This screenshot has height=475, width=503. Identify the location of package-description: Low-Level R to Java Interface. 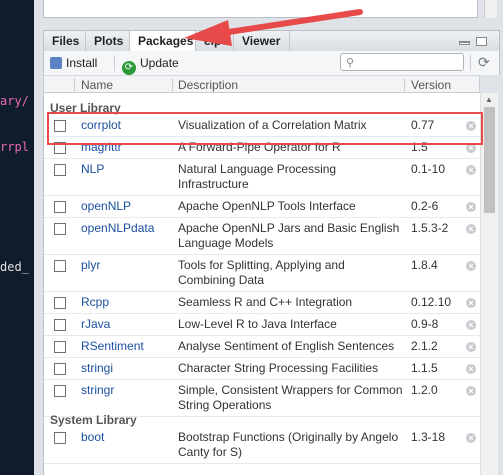
(257, 324).